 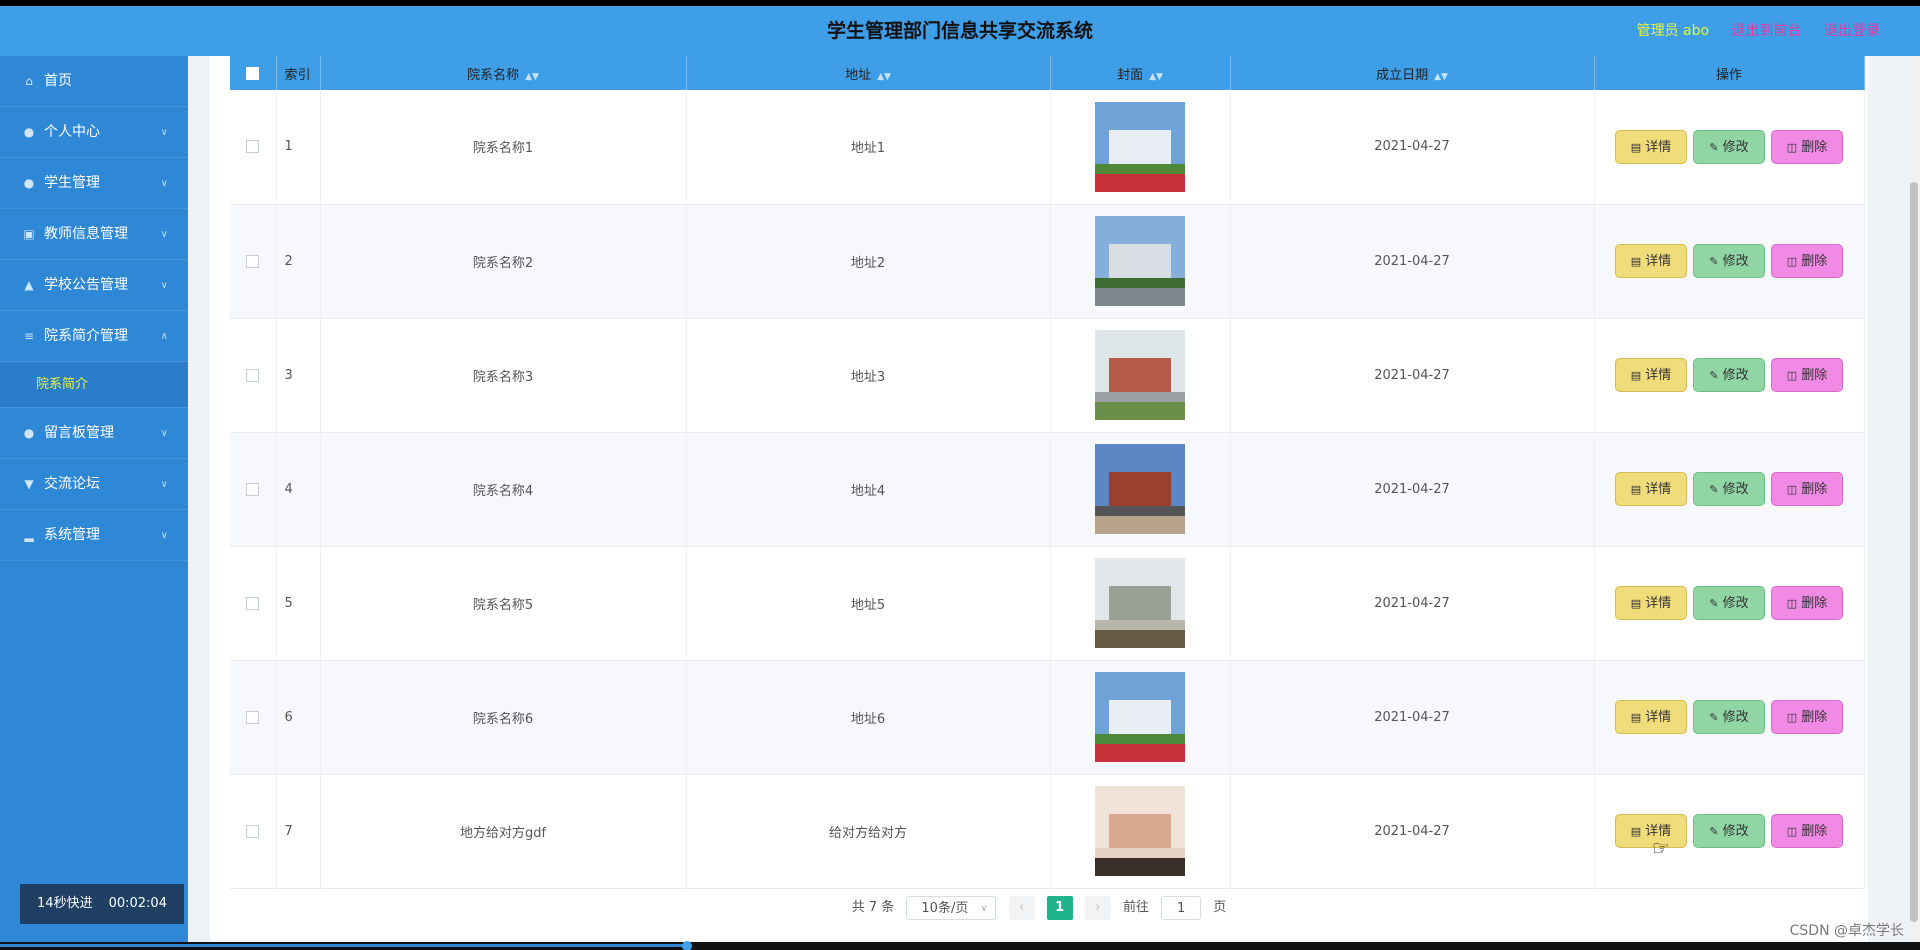 What do you see at coordinates (503, 73) in the screenshot?
I see `header-name: 院系名称 ▲▼` at bounding box center [503, 73].